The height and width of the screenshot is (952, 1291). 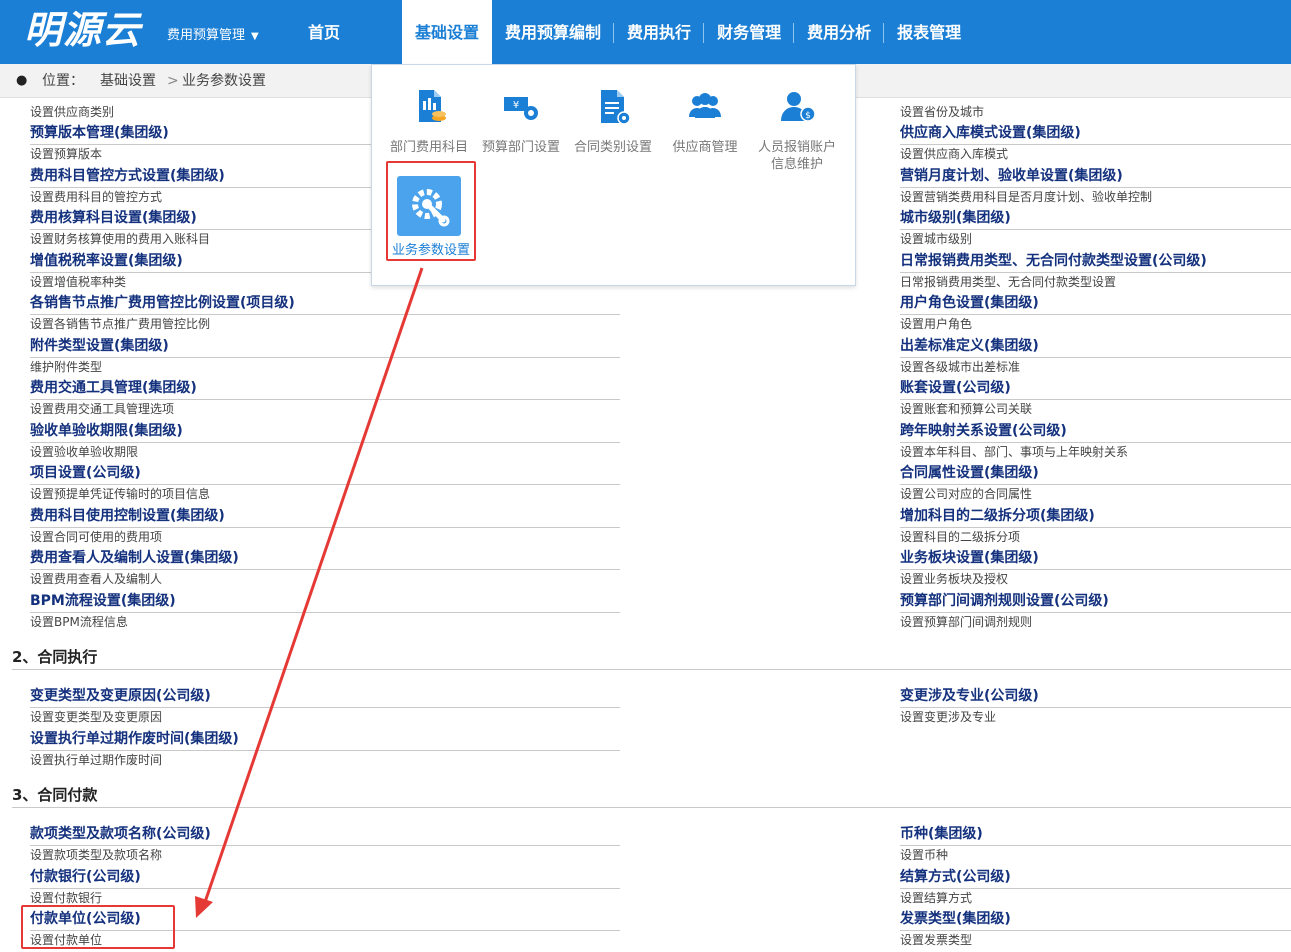 What do you see at coordinates (966, 409) in the screenshot?
I see `settings-entry-desc: 设置账套和预算公司关联` at bounding box center [966, 409].